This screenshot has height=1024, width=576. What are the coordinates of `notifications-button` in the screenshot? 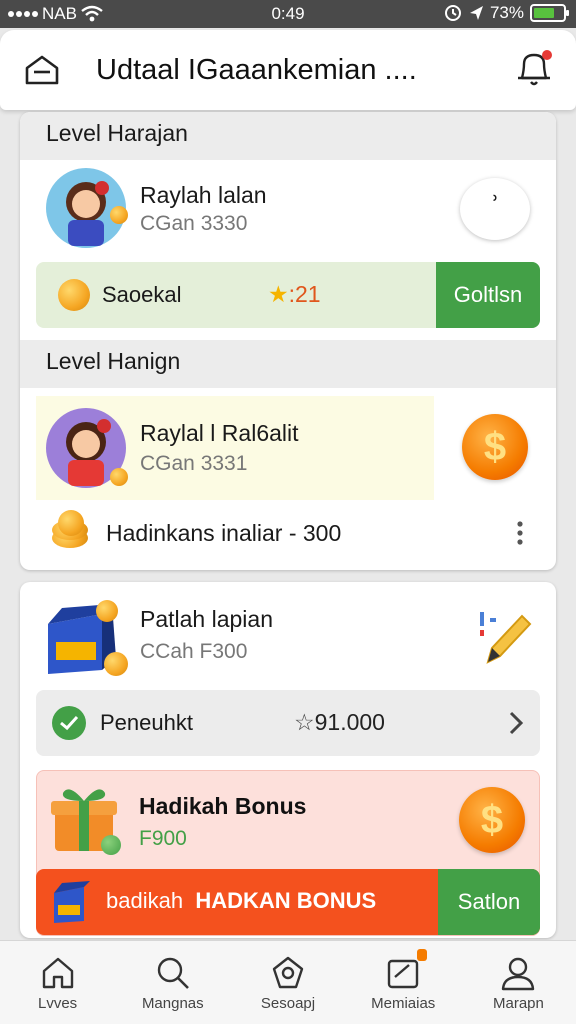 It's located at (536, 70).